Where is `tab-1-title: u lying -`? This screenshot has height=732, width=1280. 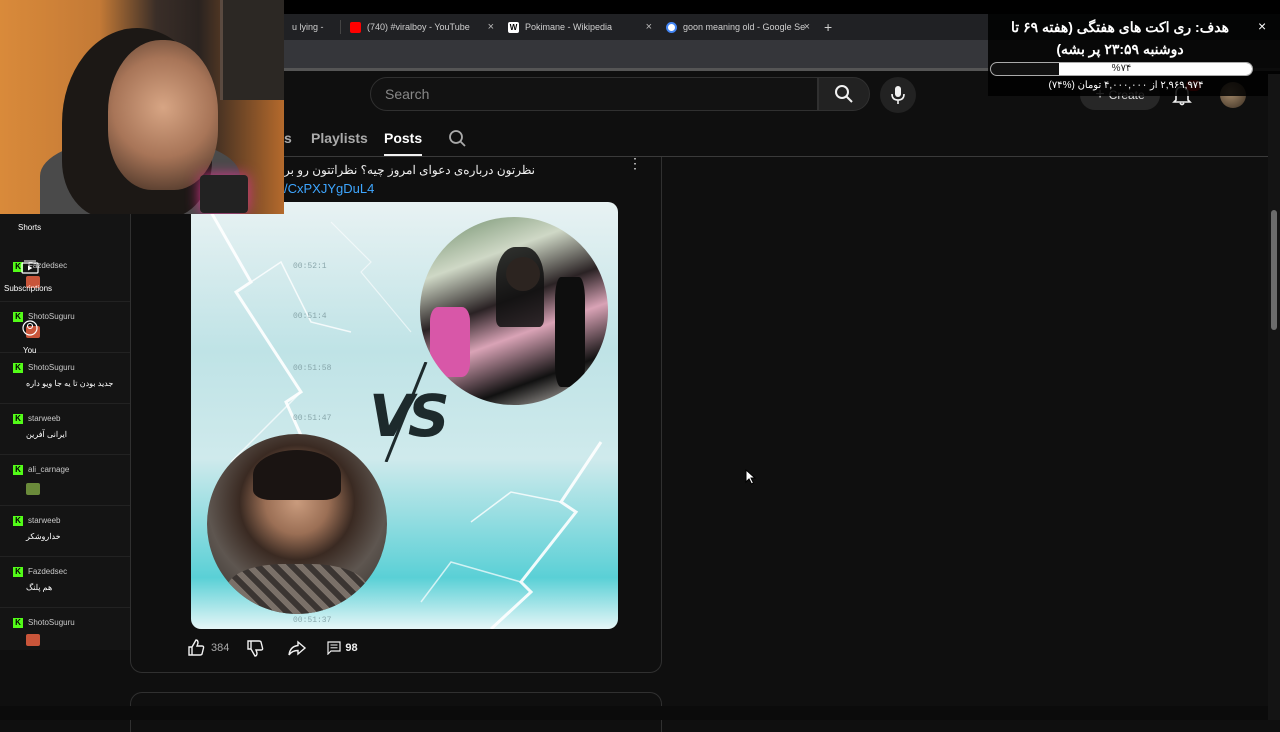
tab-1-title: u lying - is located at coordinates (308, 27).